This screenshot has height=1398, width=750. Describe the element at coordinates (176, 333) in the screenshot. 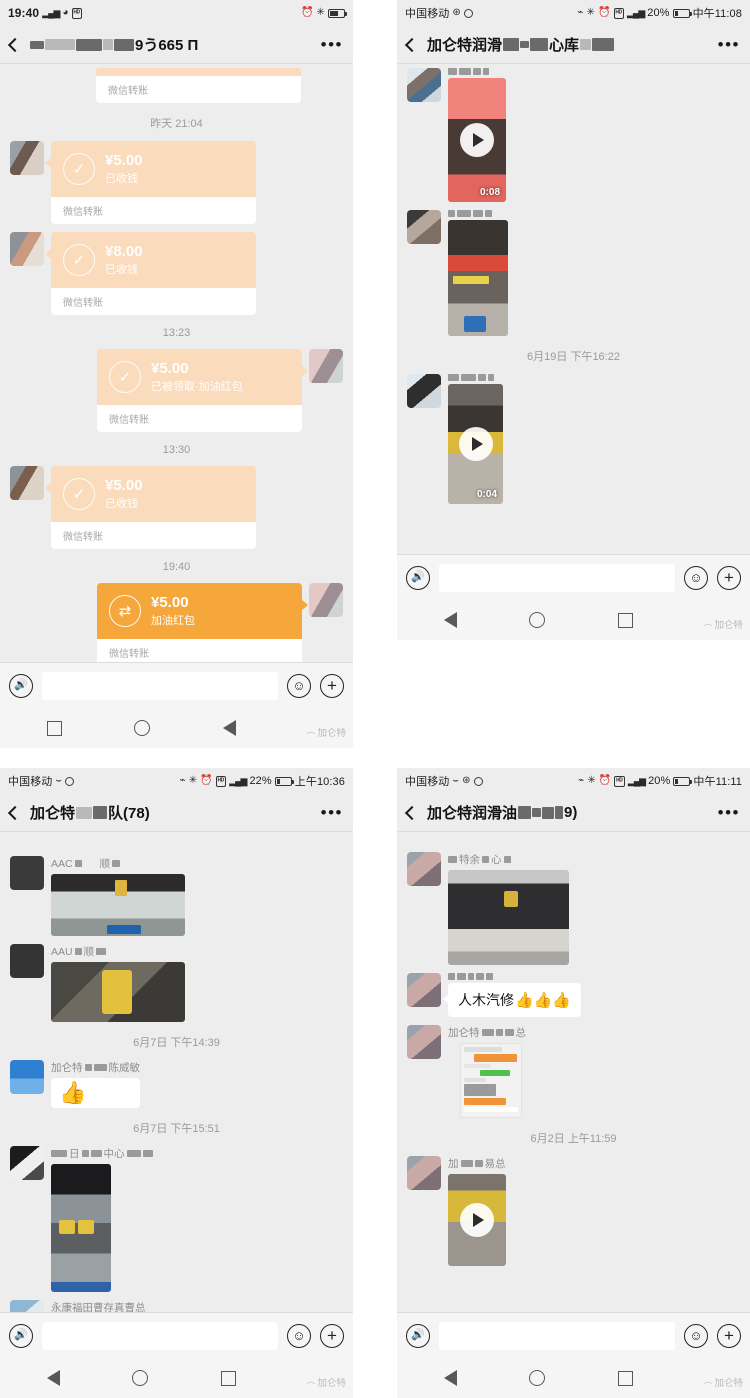

I see `timestamp: 13:23` at that location.